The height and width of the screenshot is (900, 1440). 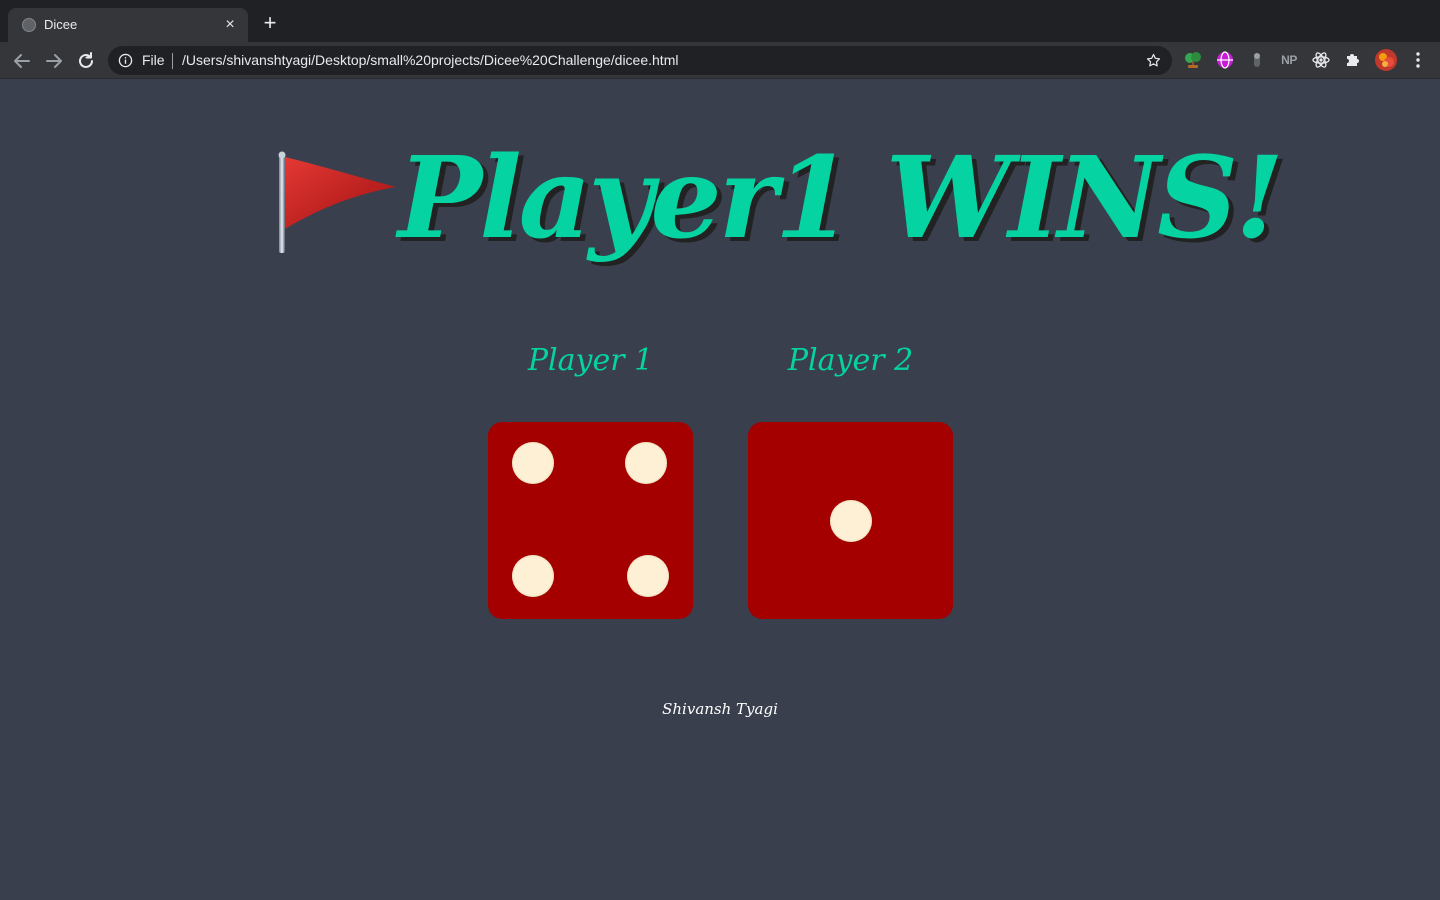 I want to click on player-2-die, so click(x=850, y=520).